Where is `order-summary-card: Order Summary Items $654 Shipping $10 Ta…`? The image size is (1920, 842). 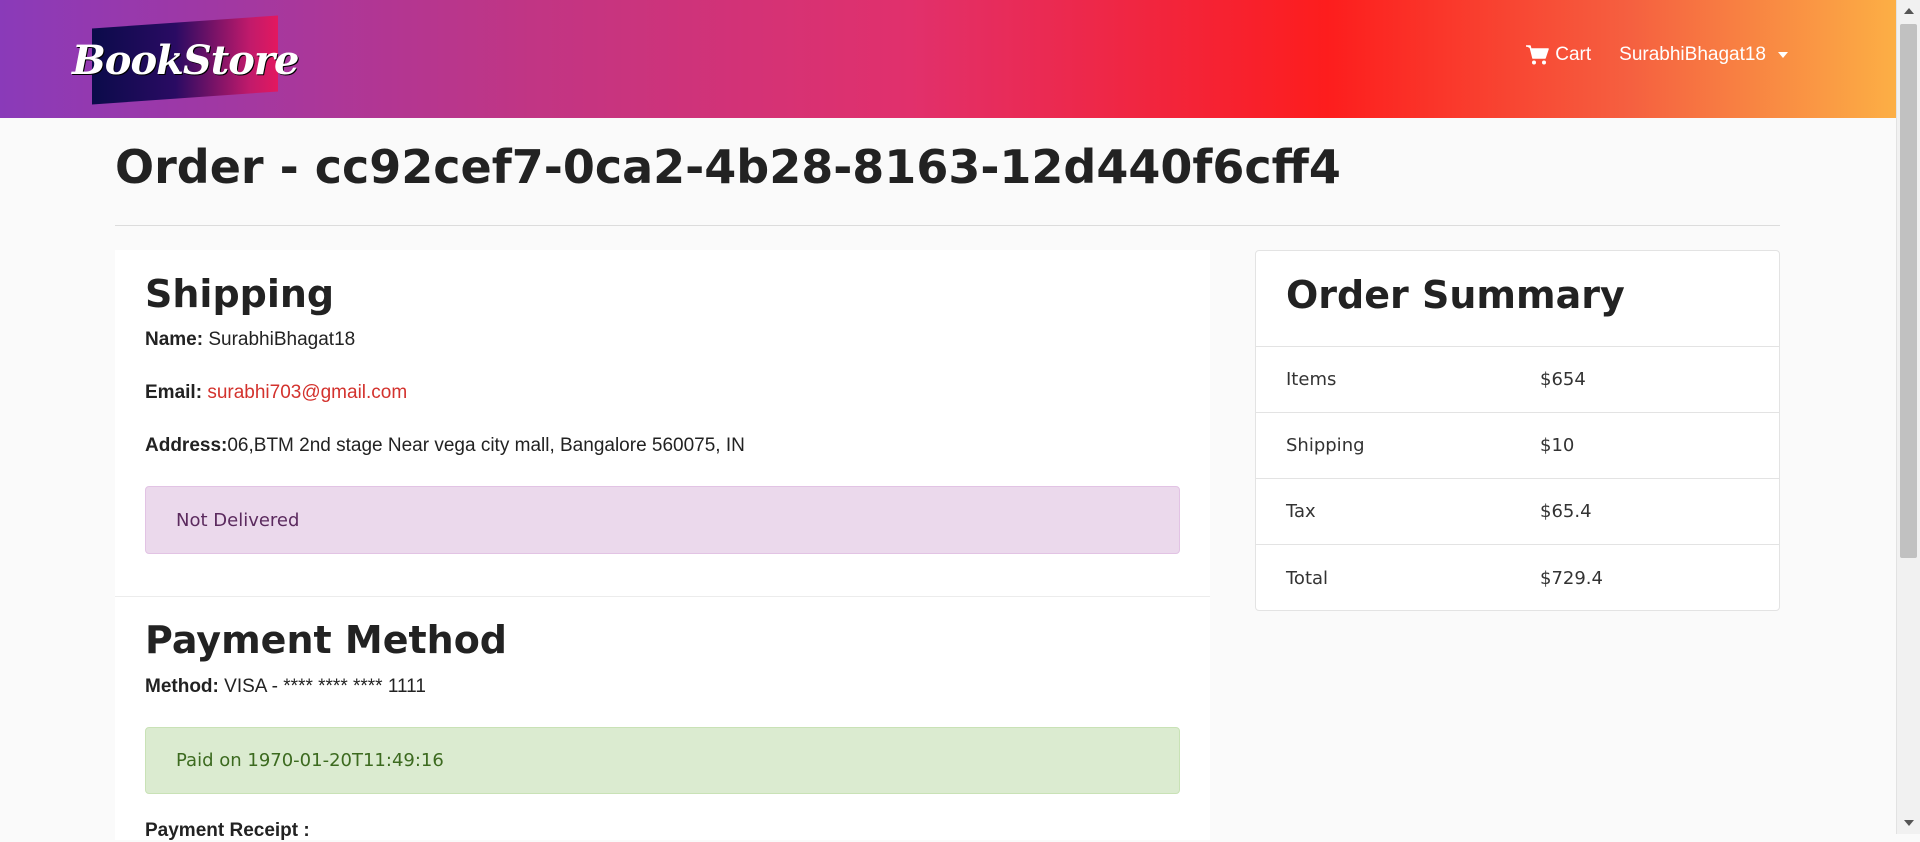
order-summary-card: Order Summary Items $654 Shipping $10 Ta… is located at coordinates (1517, 430).